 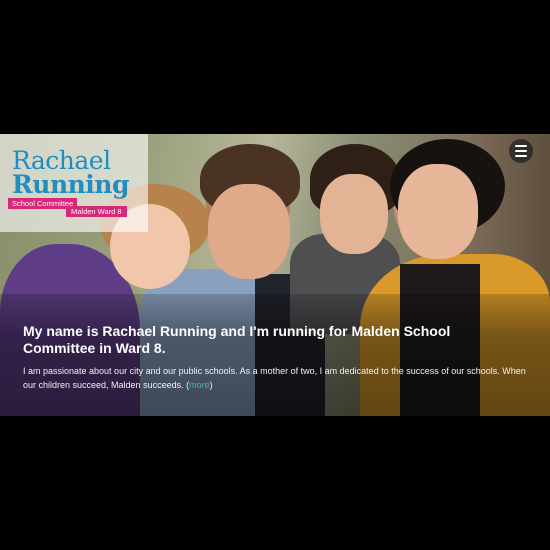 What do you see at coordinates (211, 385) in the screenshot?
I see `hero-description-end: )` at bounding box center [211, 385].